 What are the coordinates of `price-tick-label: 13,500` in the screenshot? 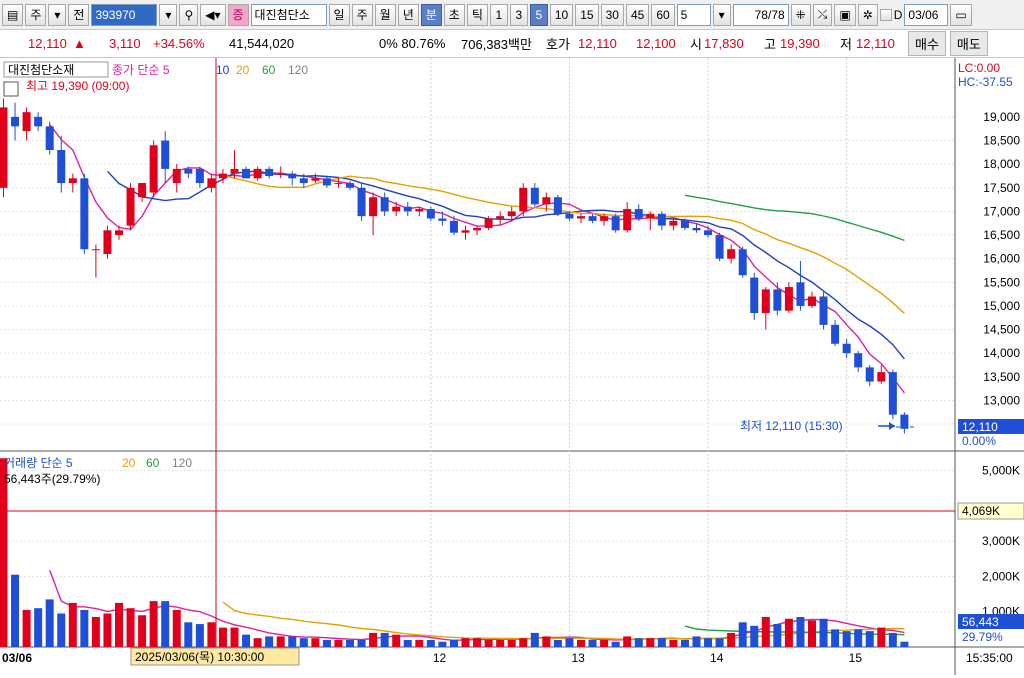 It's located at (1001, 377).